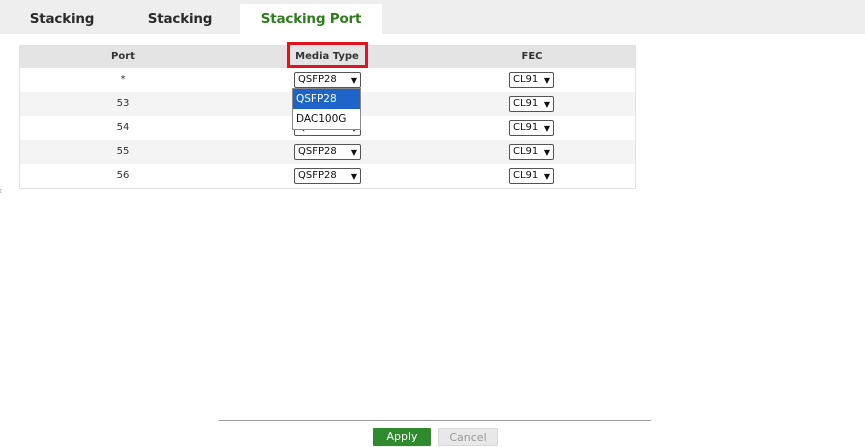 The width and height of the screenshot is (865, 447). I want to click on port-cell: 53, so click(123, 103).